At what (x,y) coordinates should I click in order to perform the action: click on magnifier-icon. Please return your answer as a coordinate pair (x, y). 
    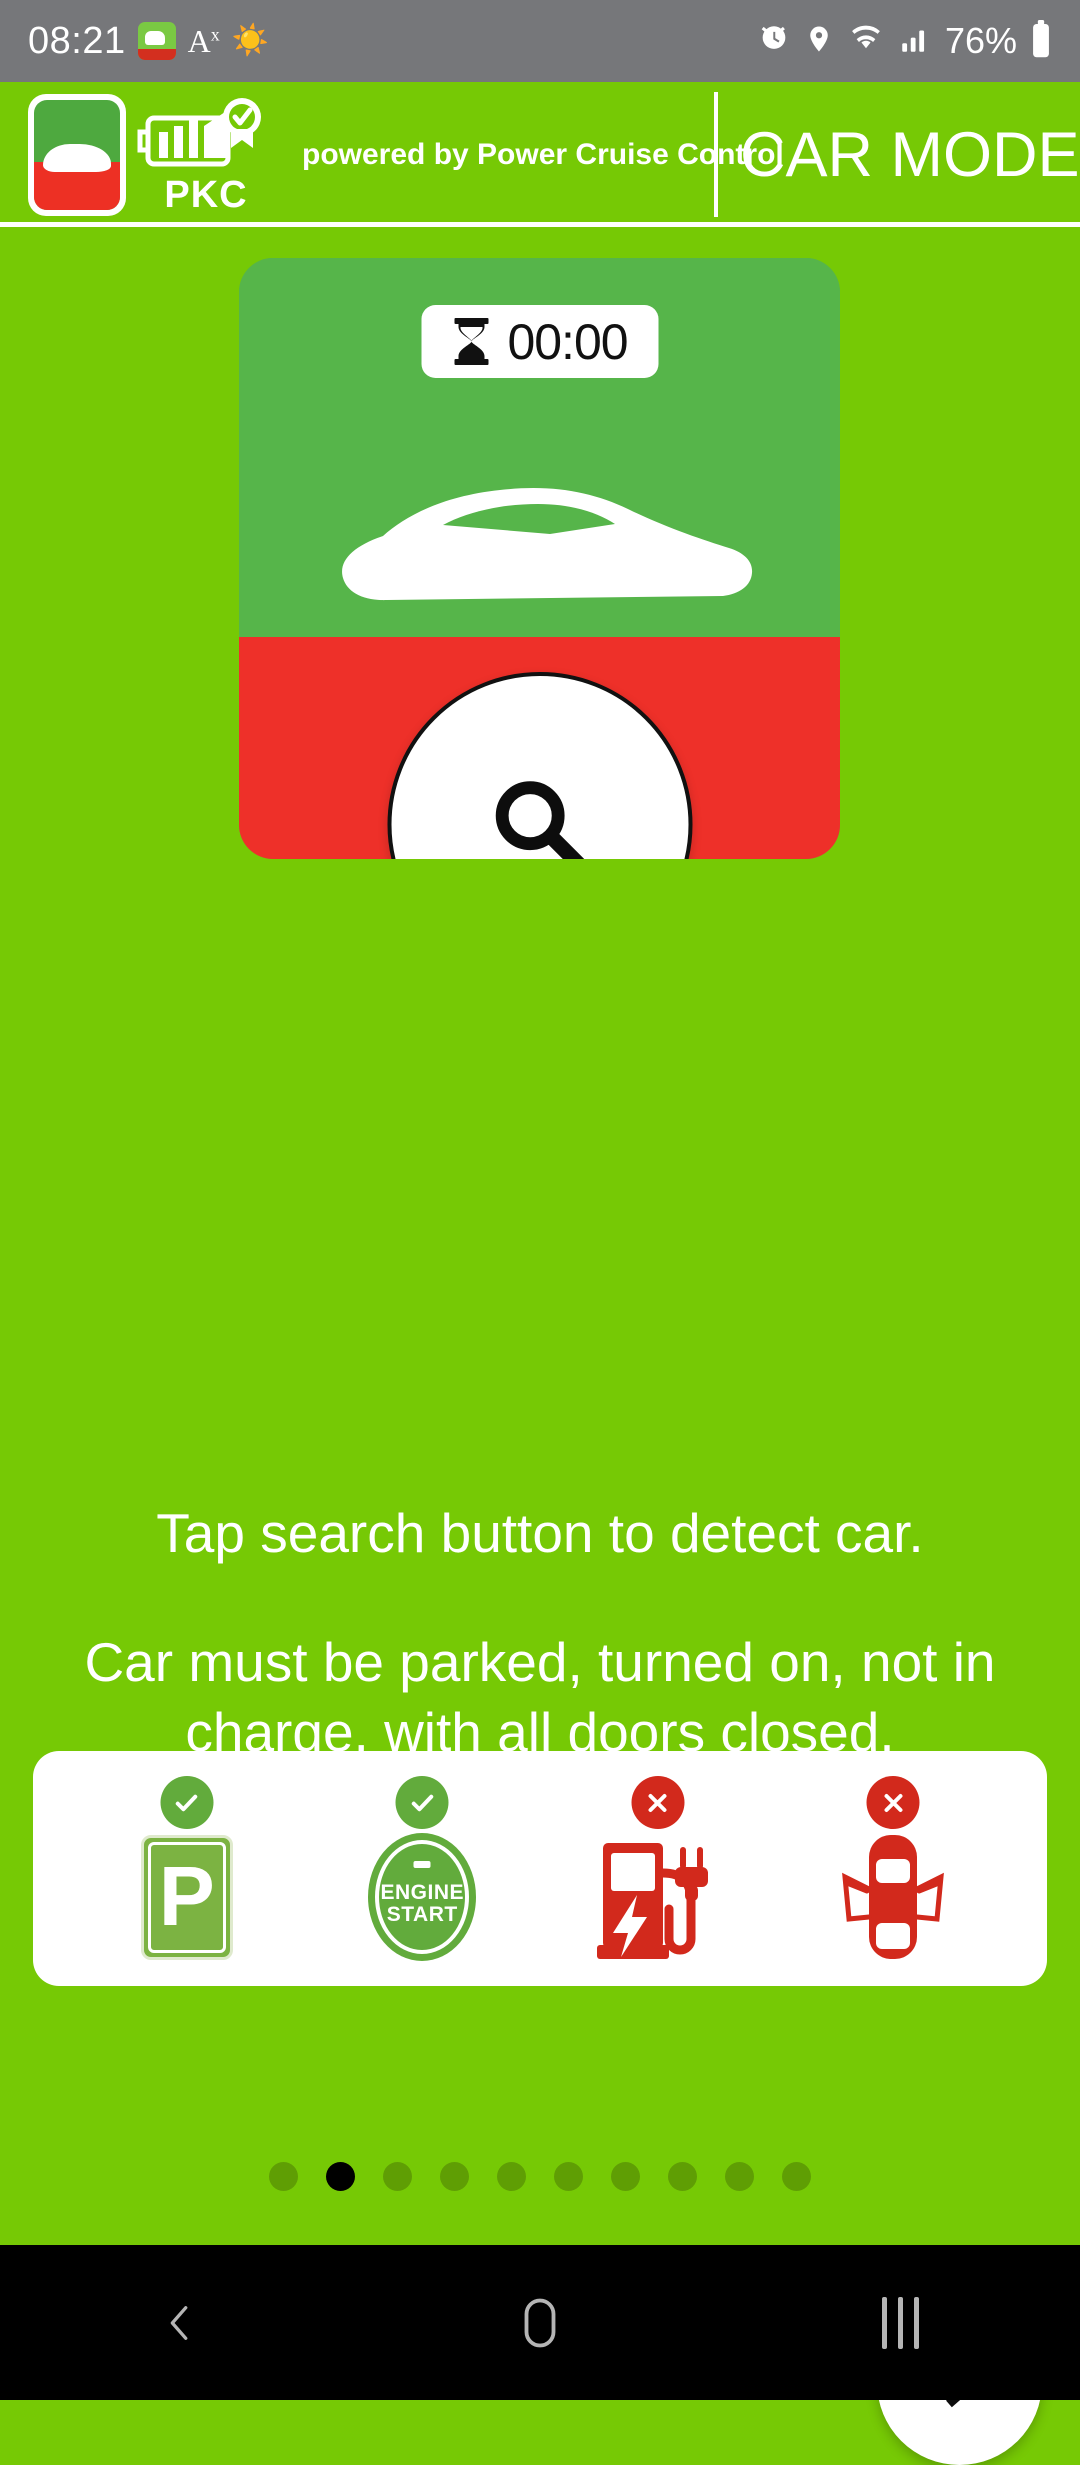
    Looking at the image, I should click on (540, 819).